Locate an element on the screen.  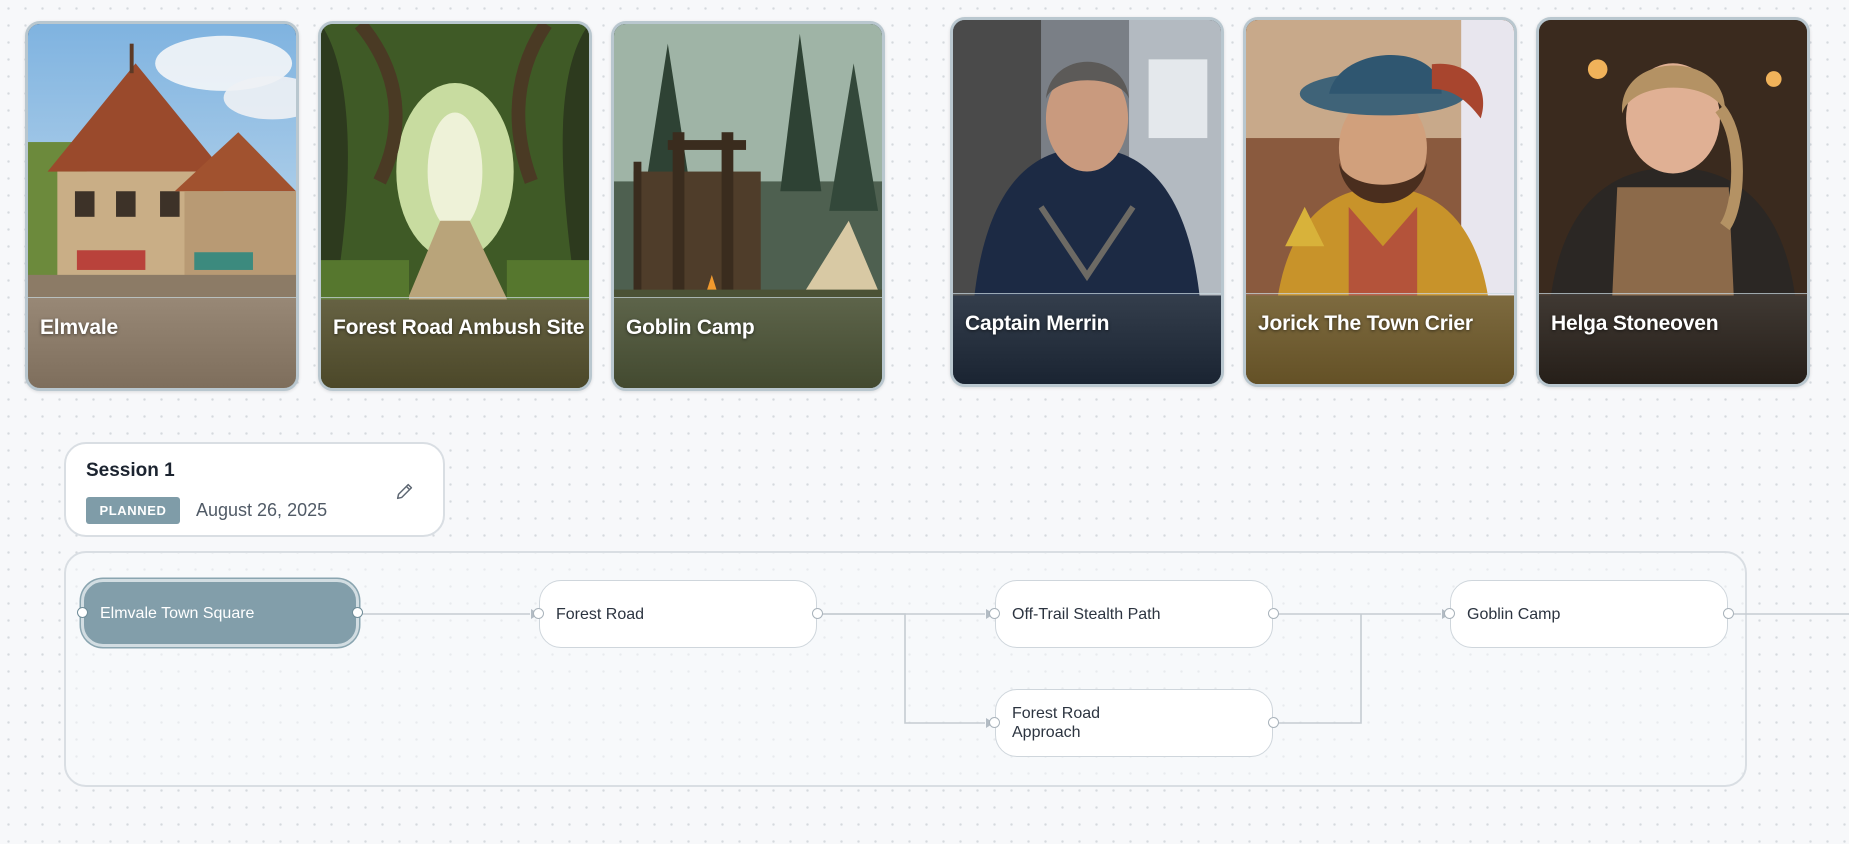
node-label: Goblin Camp is located at coordinates (1514, 614).